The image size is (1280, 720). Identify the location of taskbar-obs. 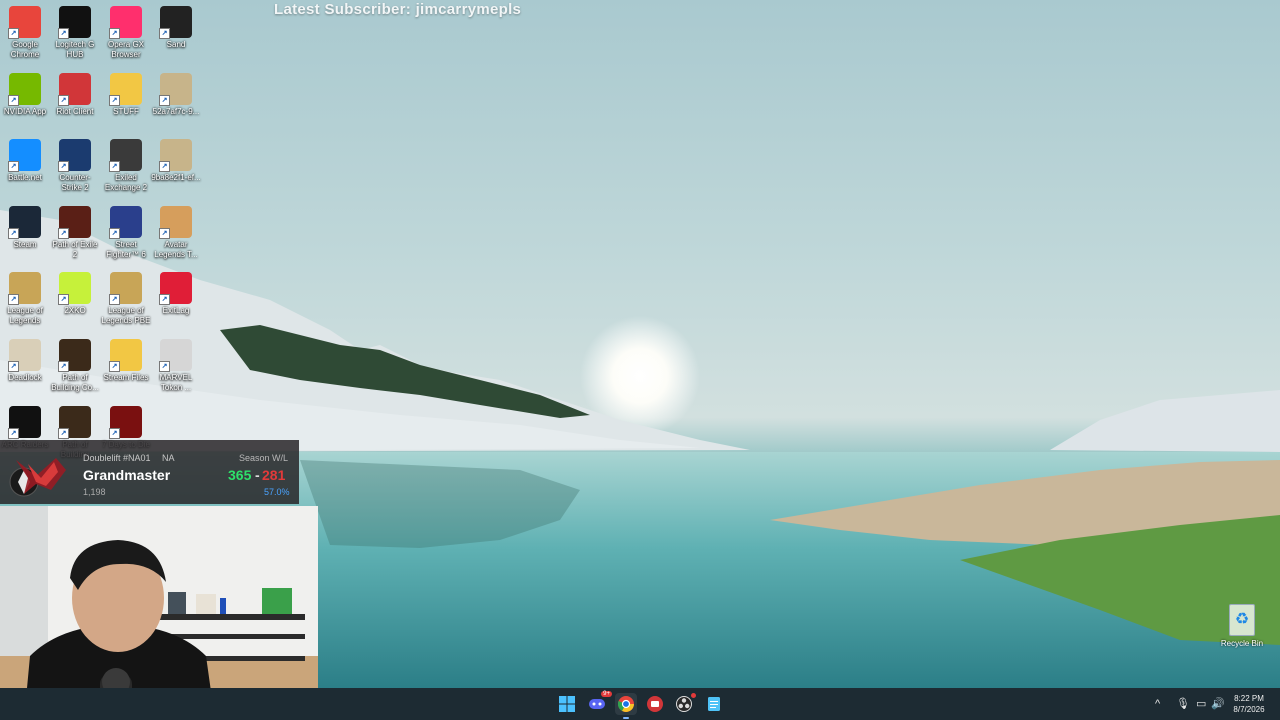
(684, 704).